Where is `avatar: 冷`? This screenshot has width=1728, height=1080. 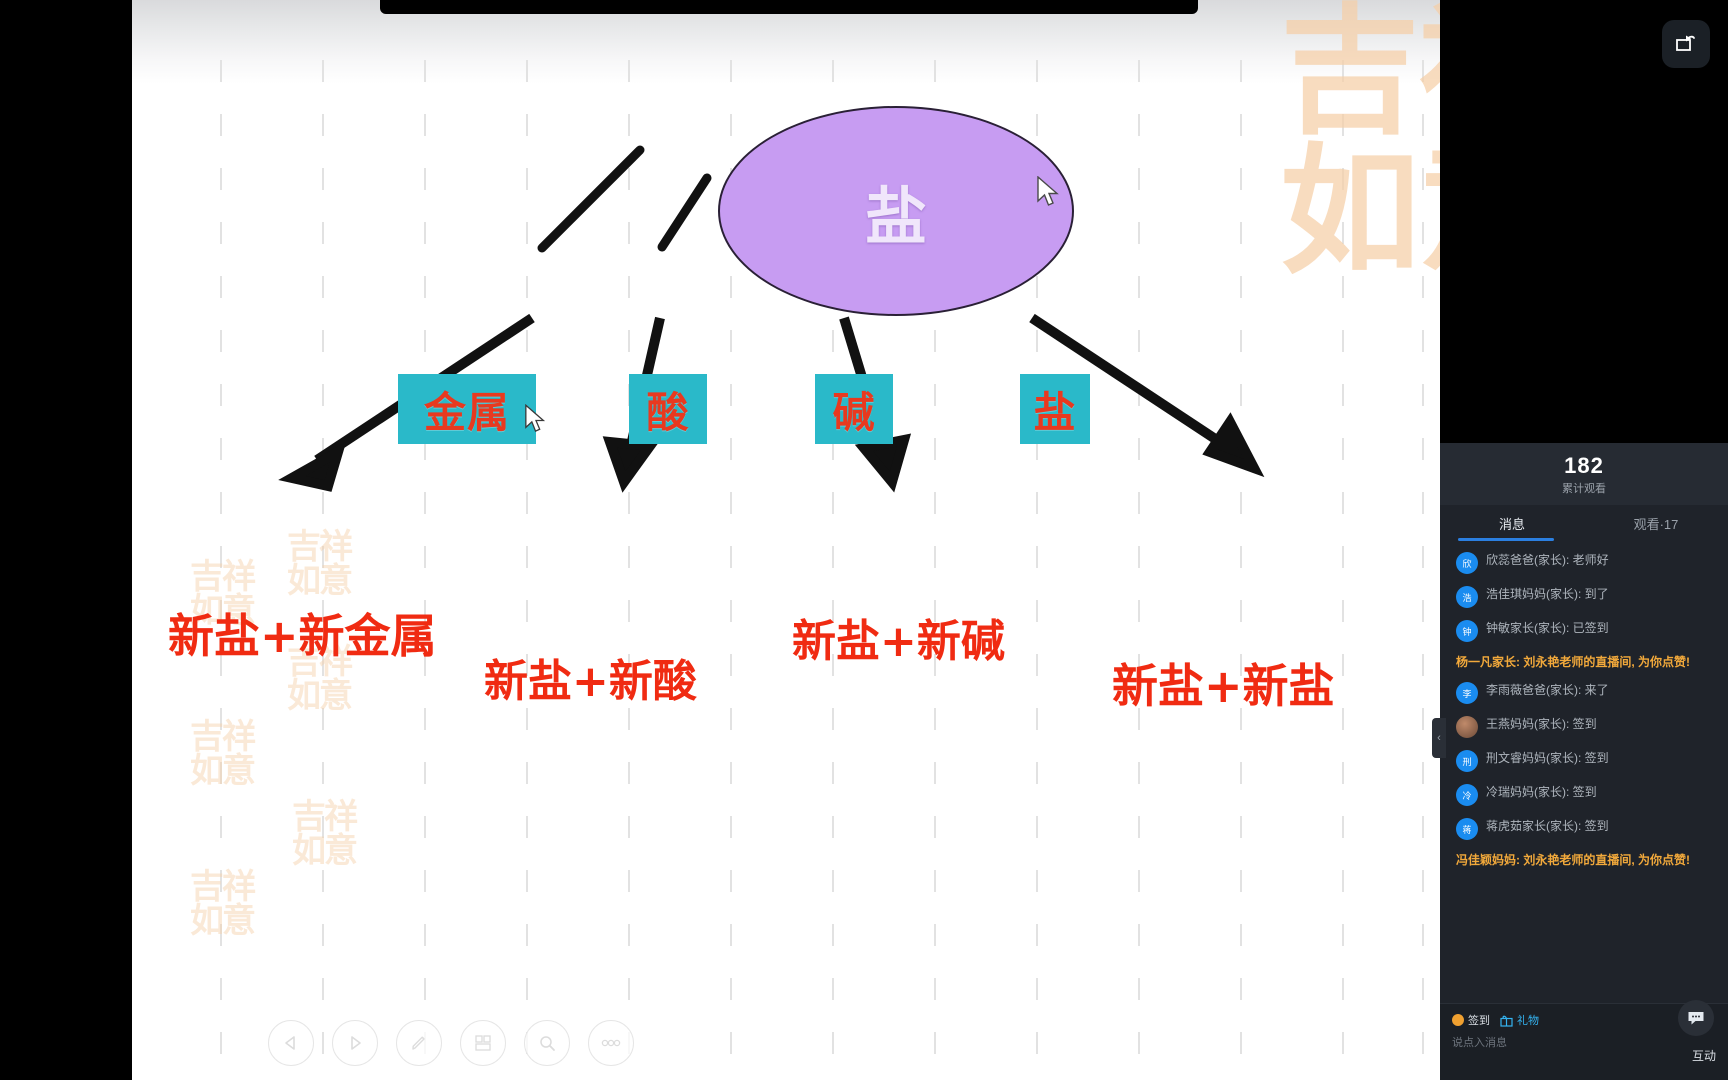
avatar: 冷 is located at coordinates (1467, 795).